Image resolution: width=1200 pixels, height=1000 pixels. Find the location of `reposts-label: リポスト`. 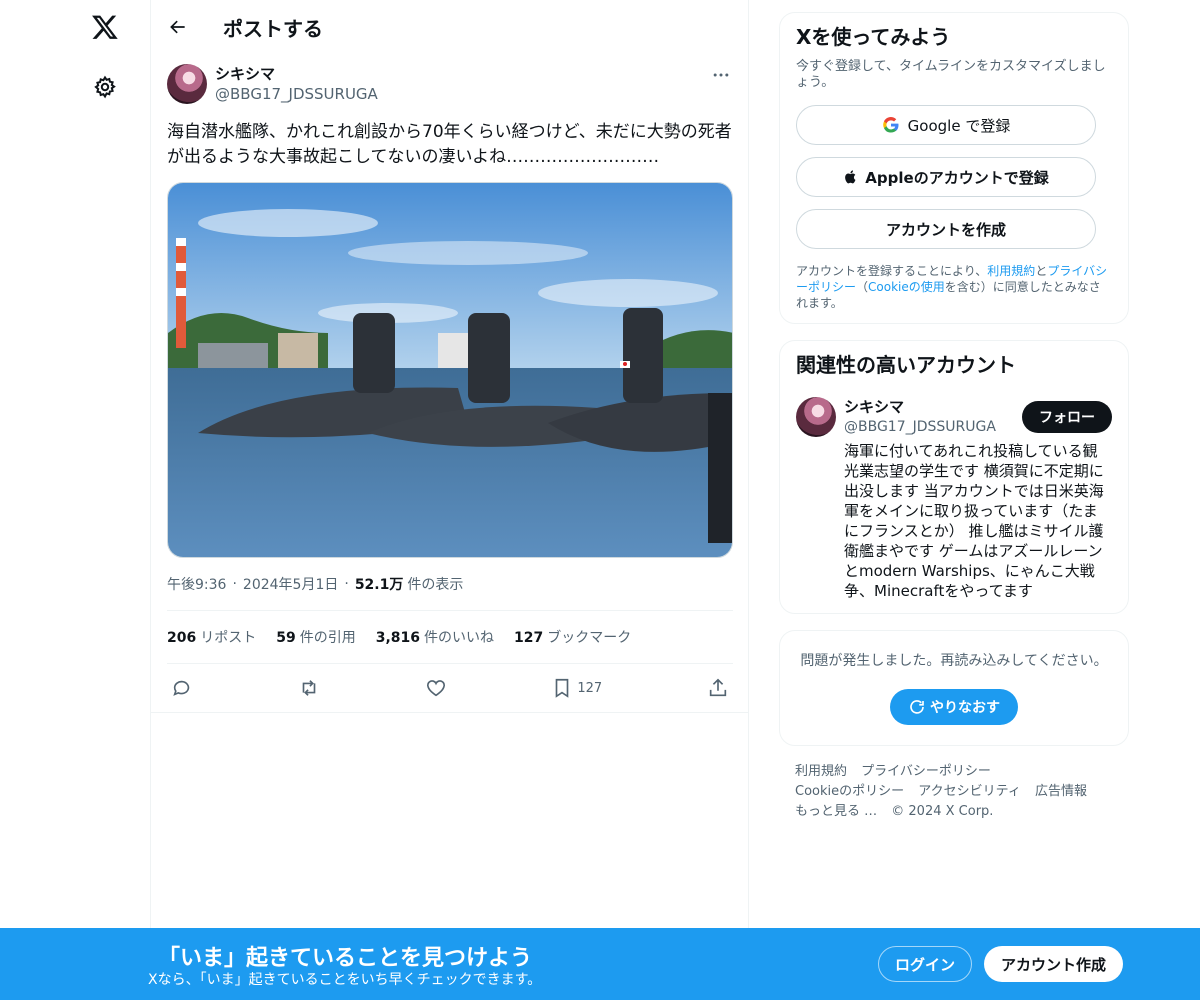

reposts-label: リポスト is located at coordinates (228, 638).